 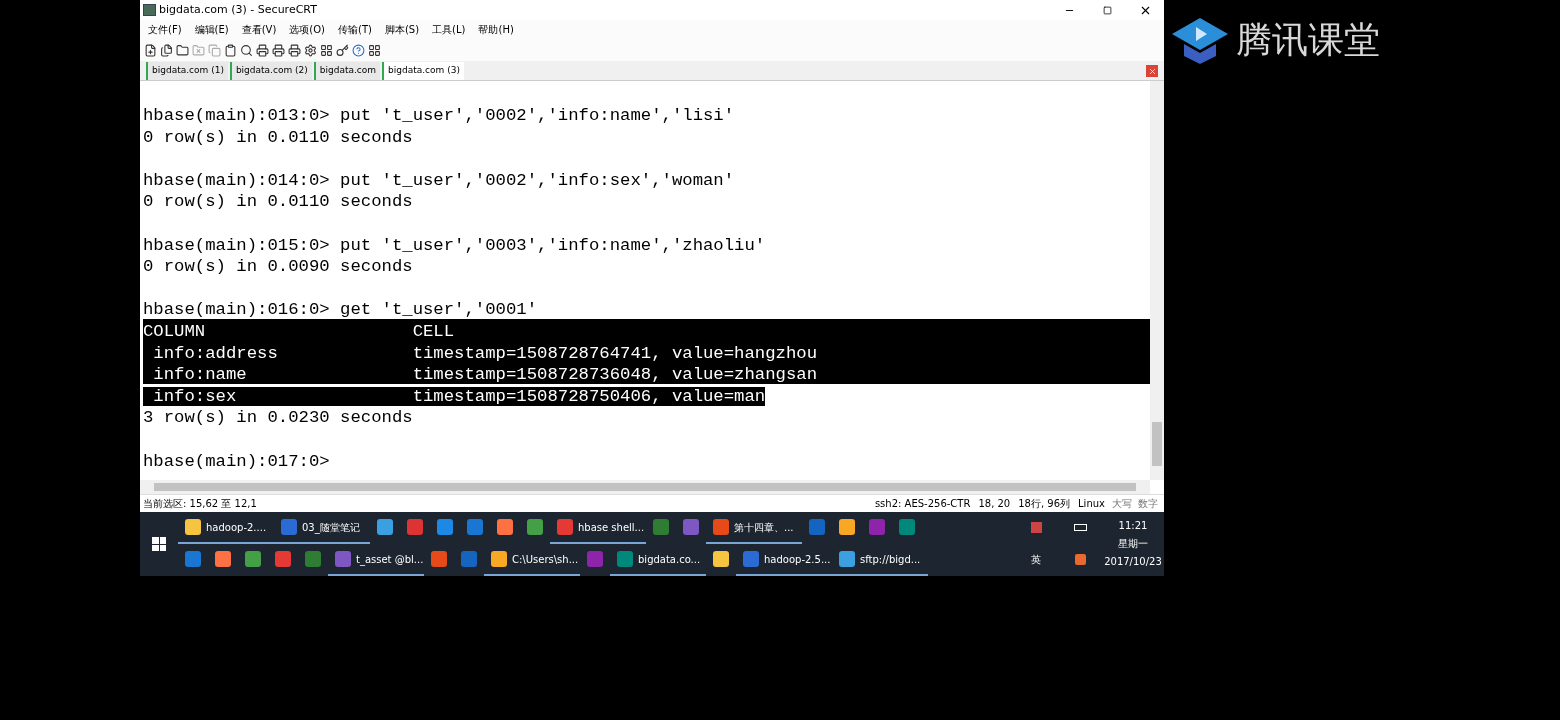 I want to click on terminal-line: hbase(main):013:0> put 't_user','0002','info:name','lisi', so click(x=439, y=115).